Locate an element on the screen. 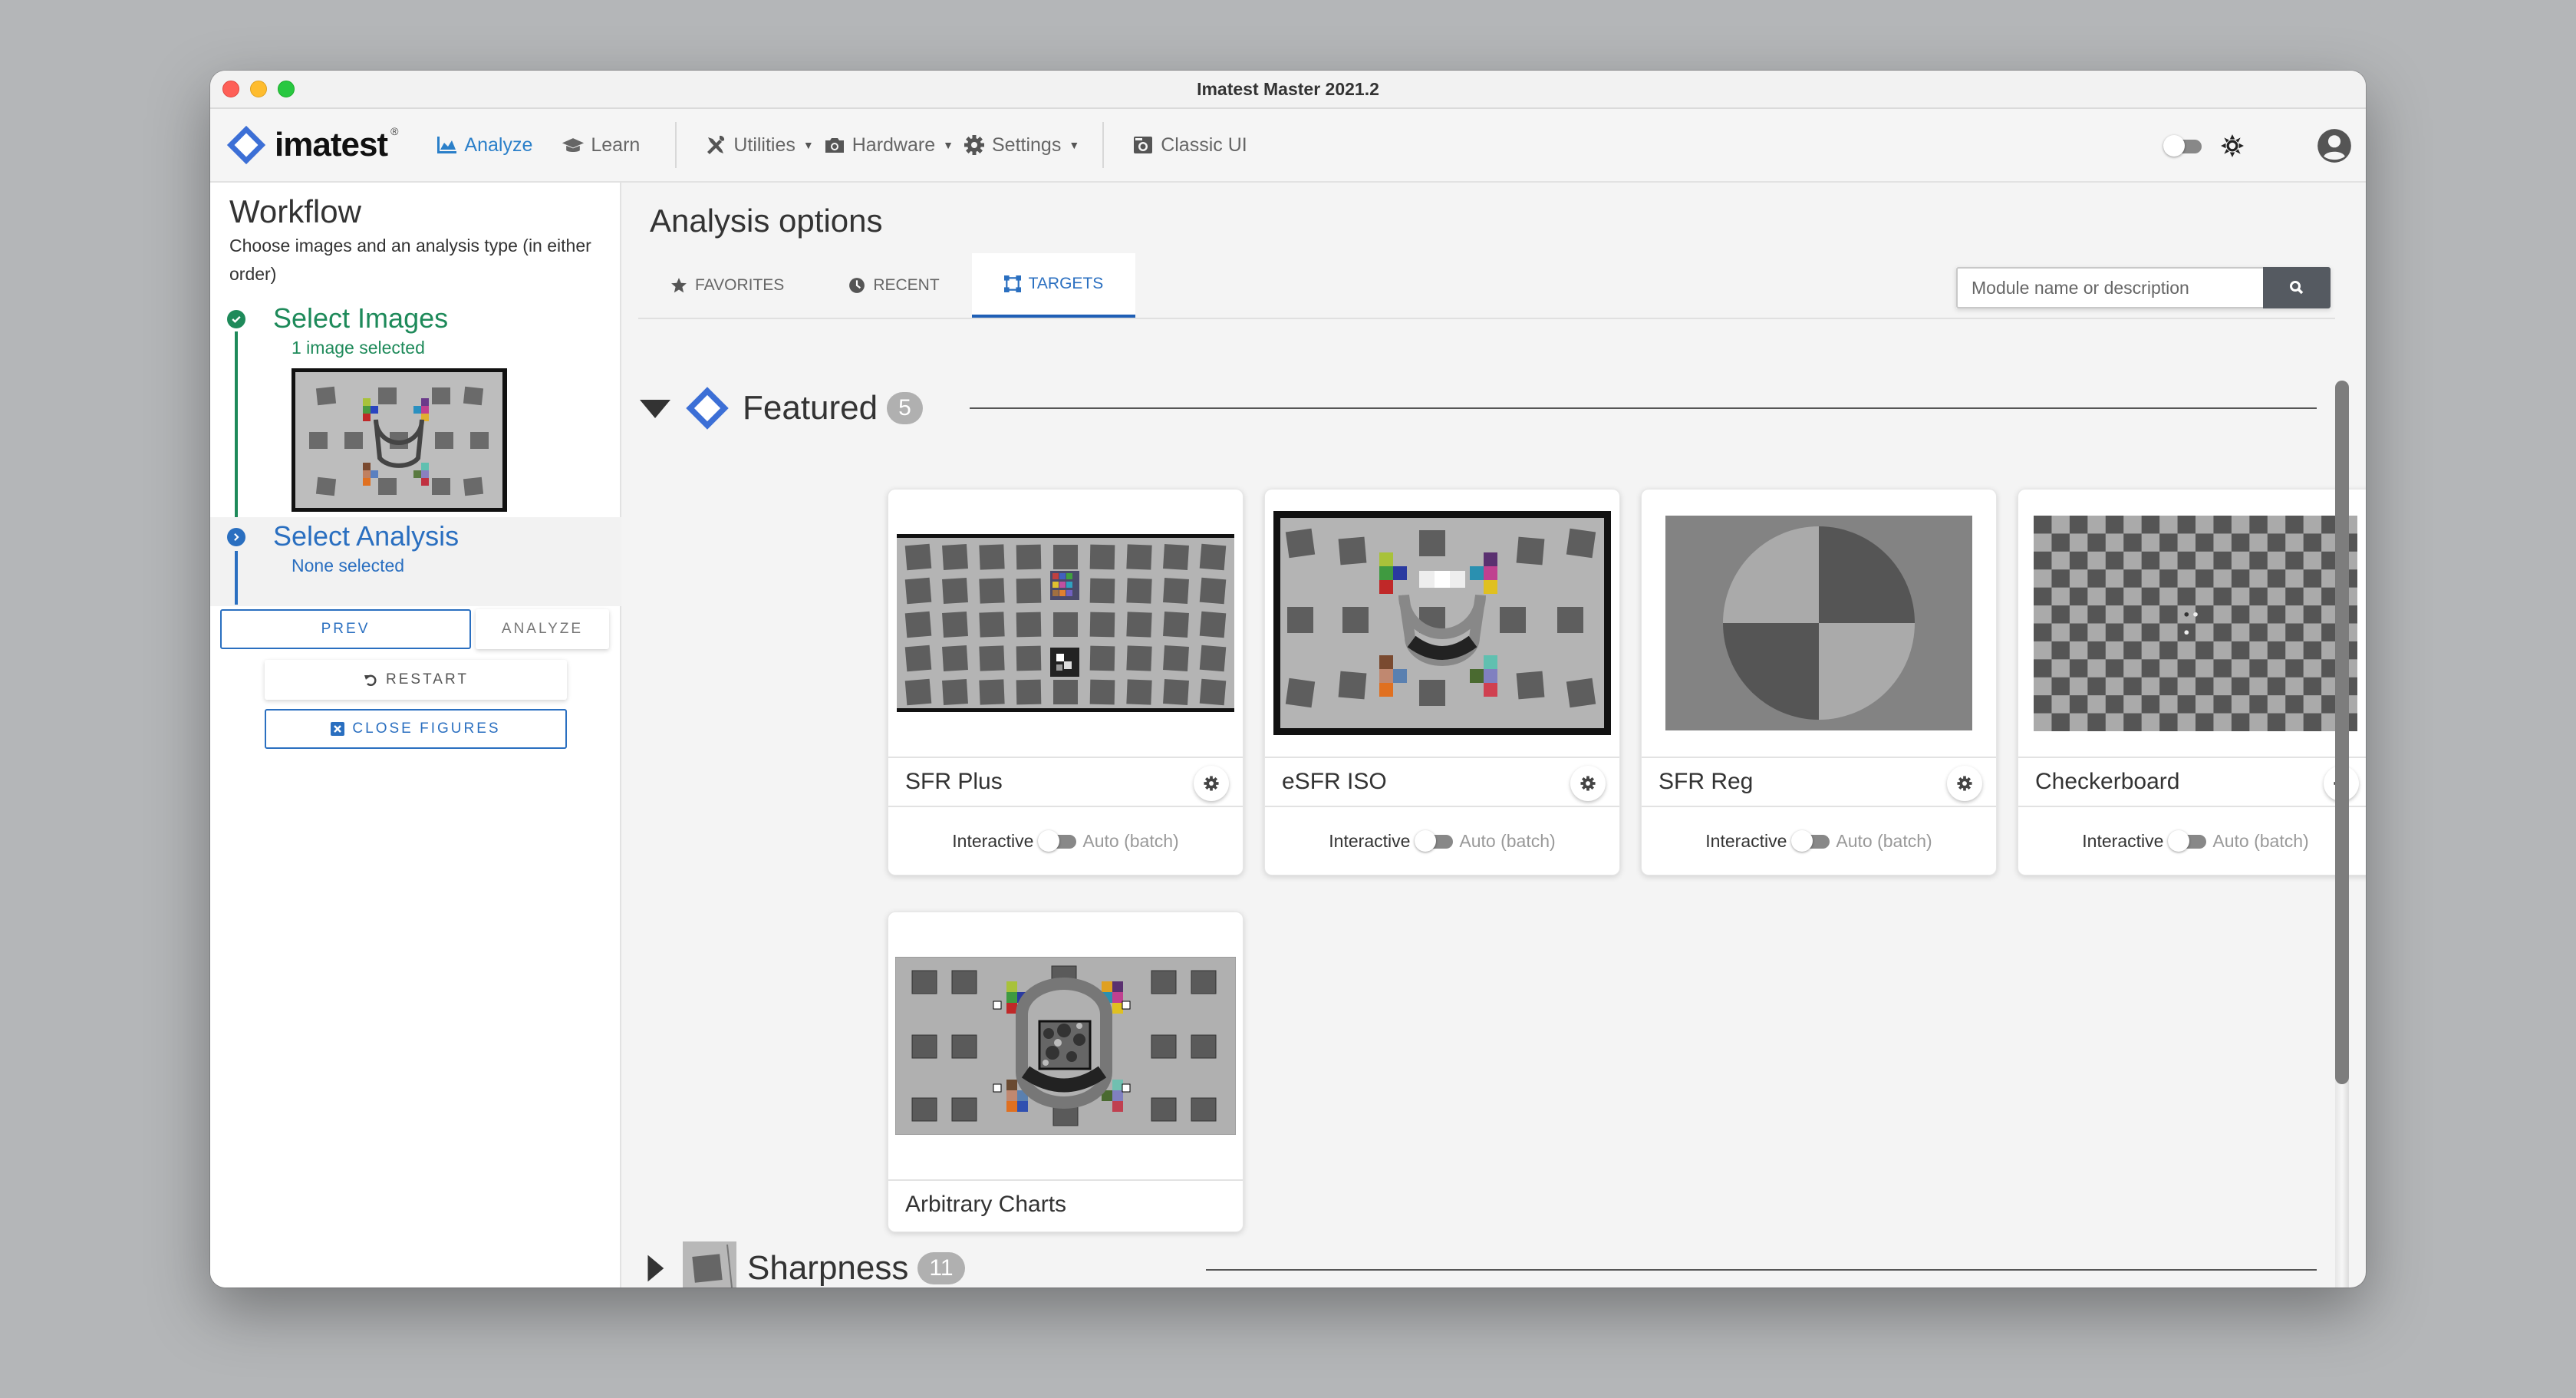 Image resolution: width=2576 pixels, height=1398 pixels. module-search is located at coordinates (2143, 287).